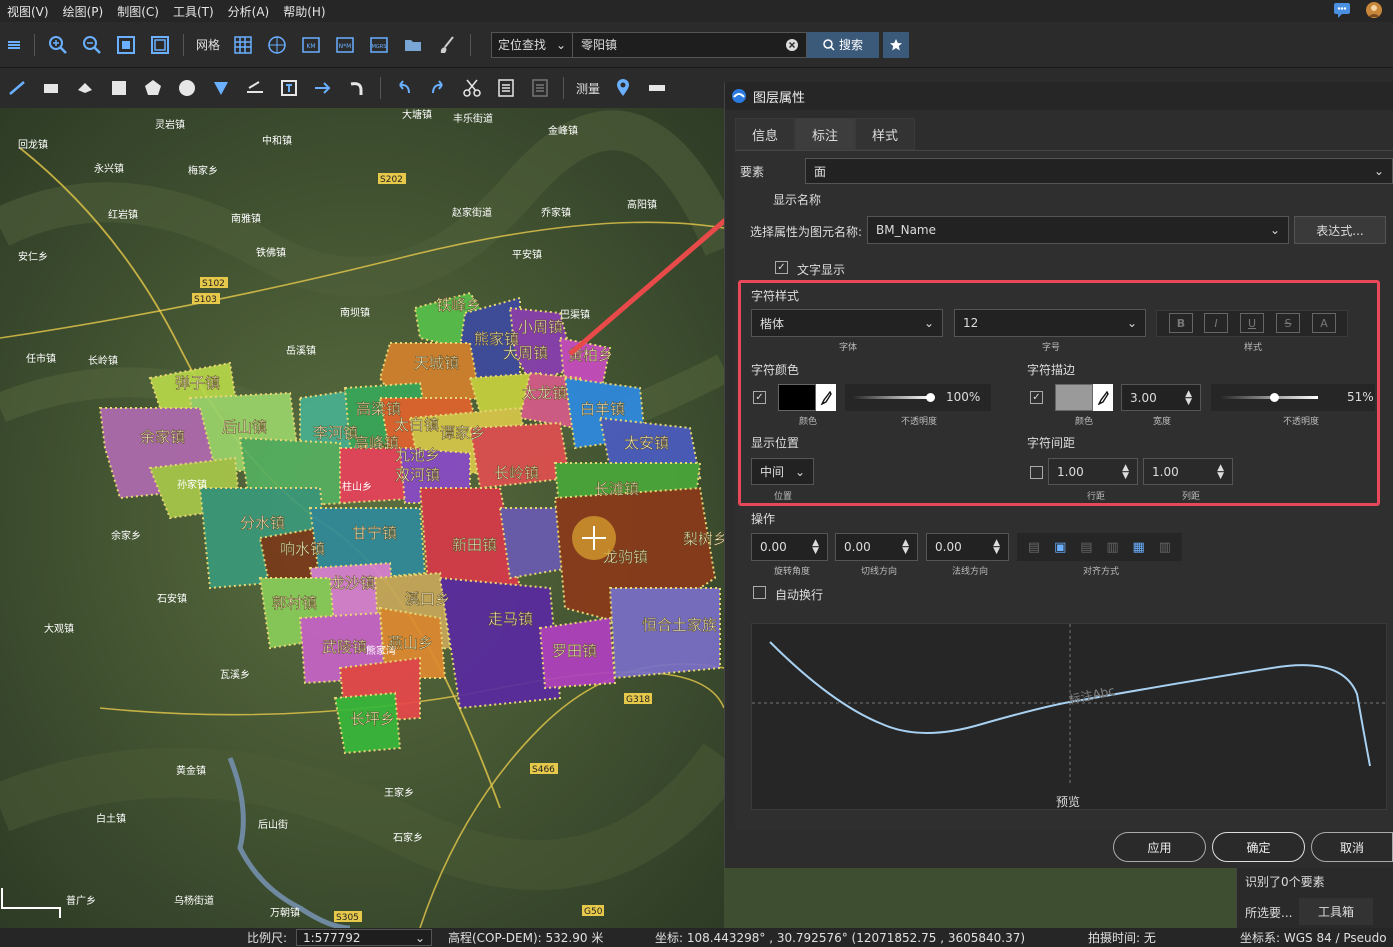 Image resolution: width=1393 pixels, height=947 pixels. I want to click on redo-icon, so click(438, 88).